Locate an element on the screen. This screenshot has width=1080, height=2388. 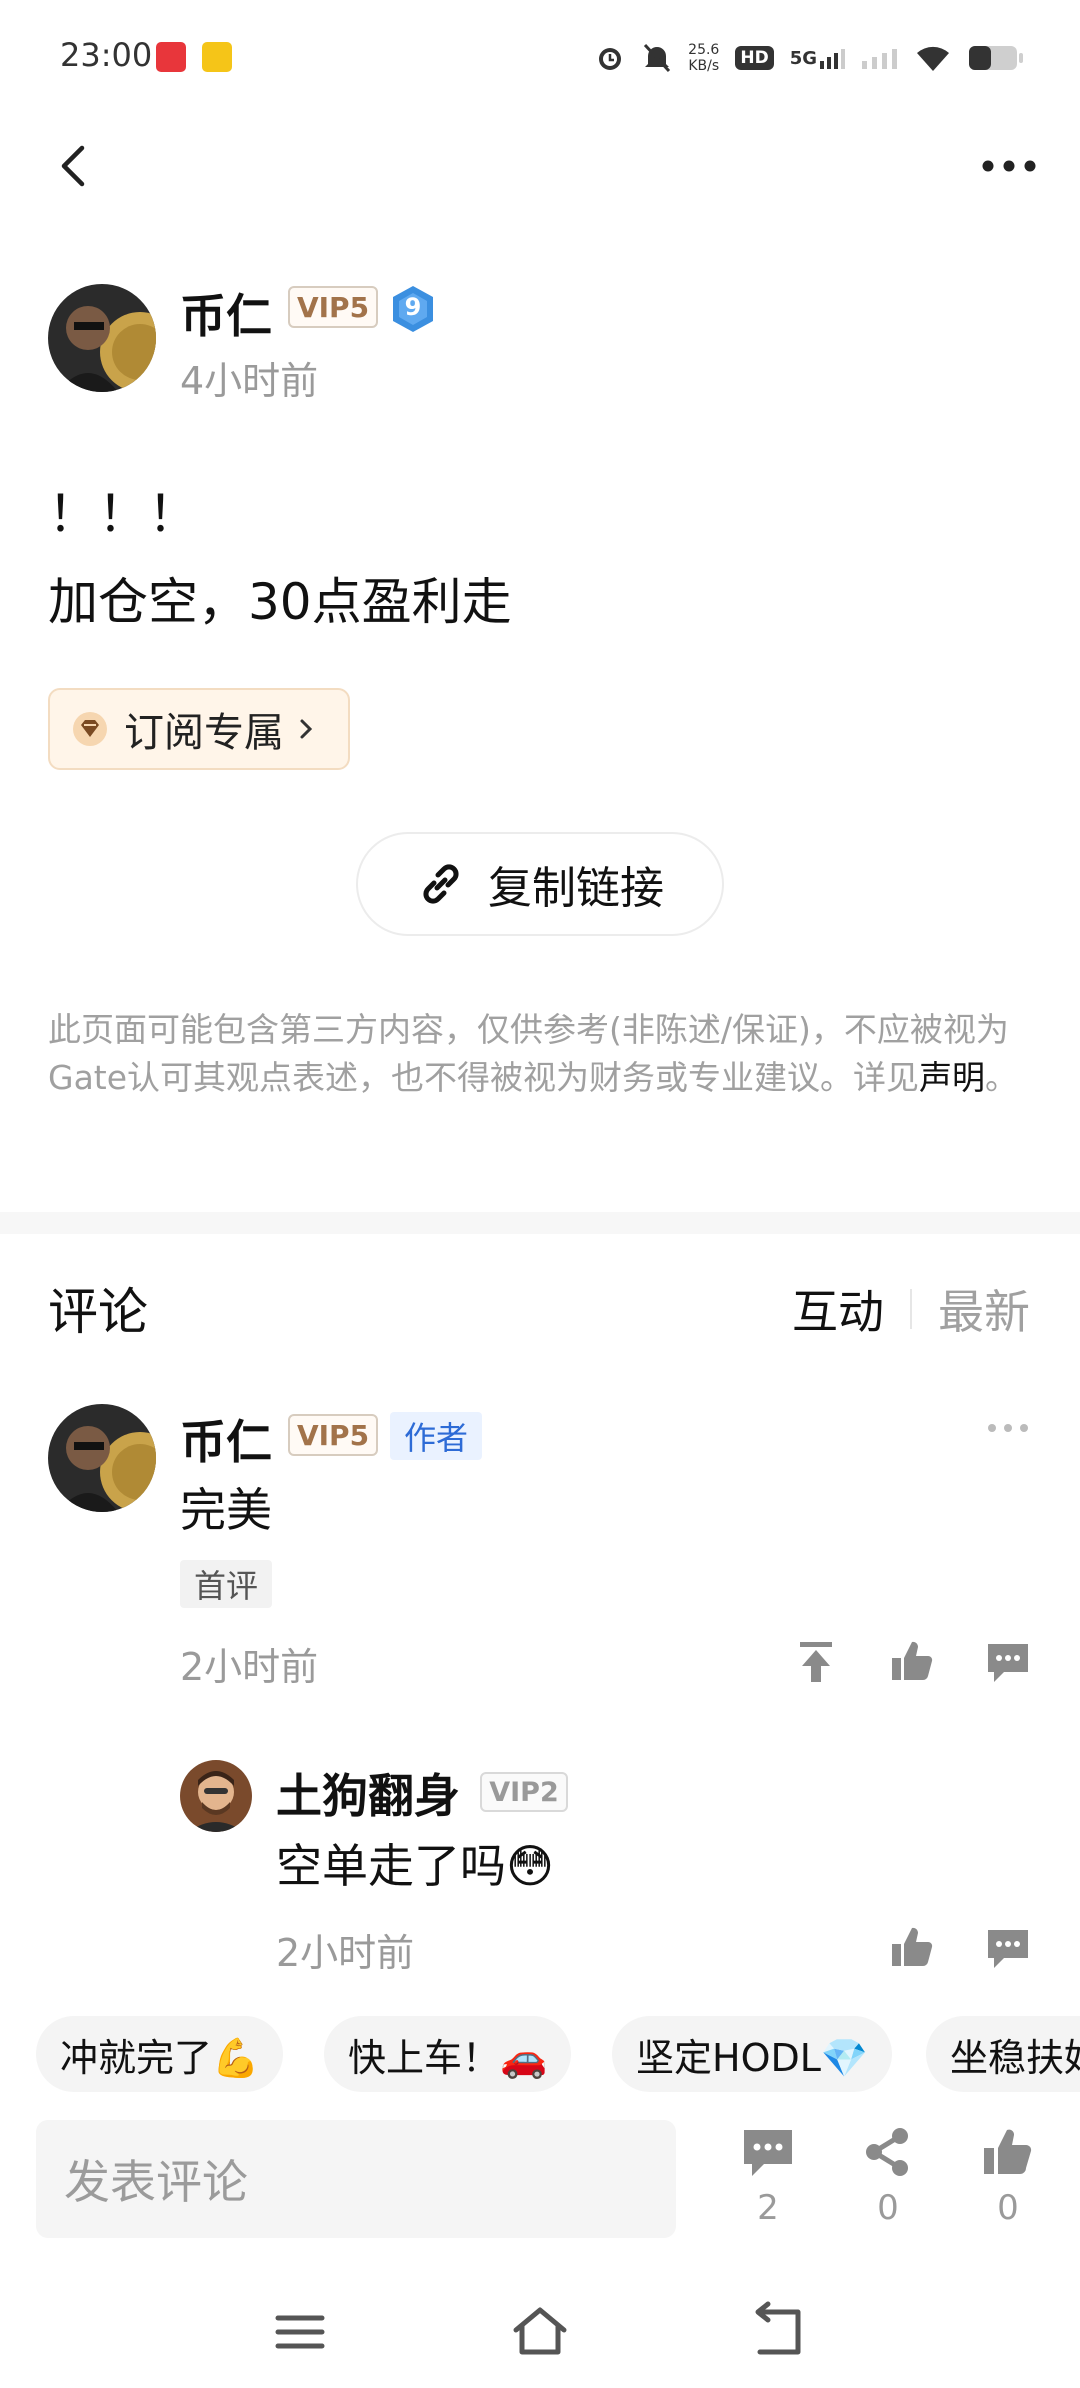
status-time: 23:00 is located at coordinates (106, 55).